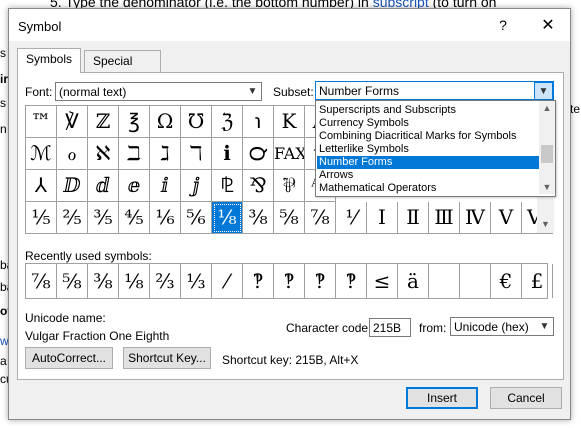  I want to click on symbol-cell: ¹⁄₅, so click(41, 218).